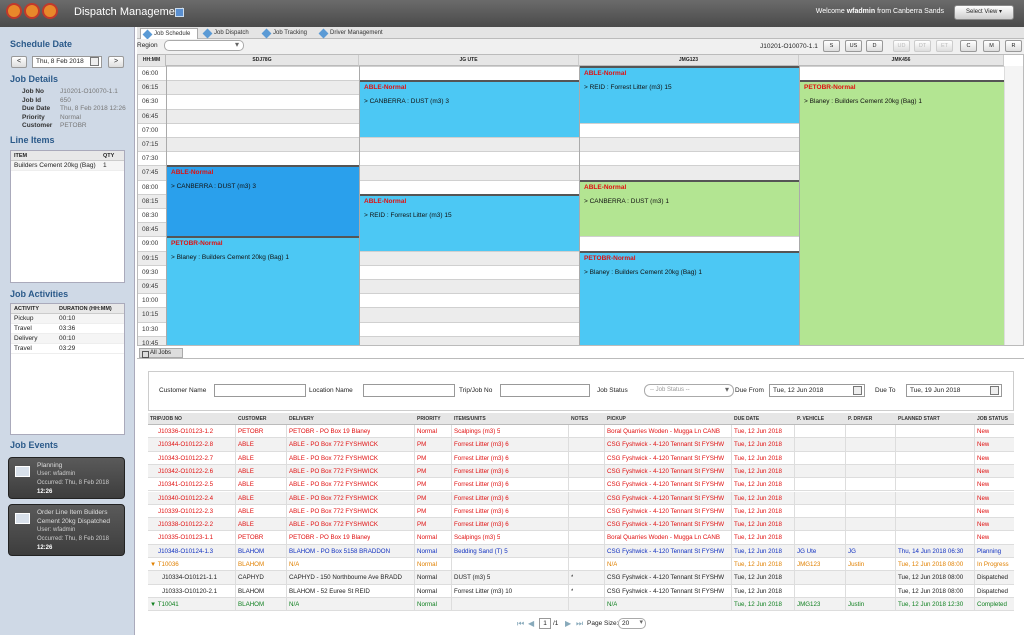  What do you see at coordinates (354, 33) in the screenshot?
I see `tab-driver-management: Driver Management` at bounding box center [354, 33].